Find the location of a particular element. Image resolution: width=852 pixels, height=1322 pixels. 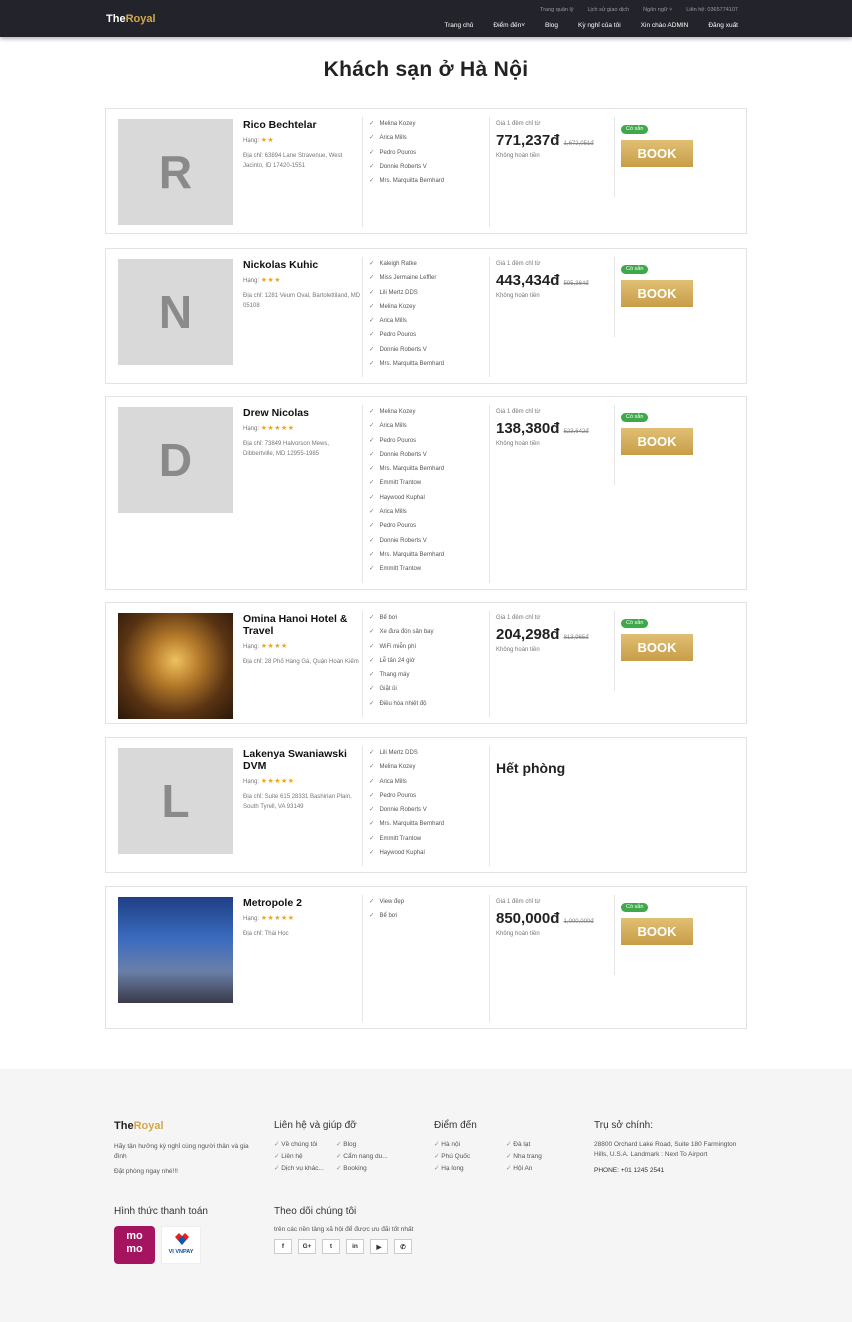

hotel-placeholder-image: R is located at coordinates (175, 172).